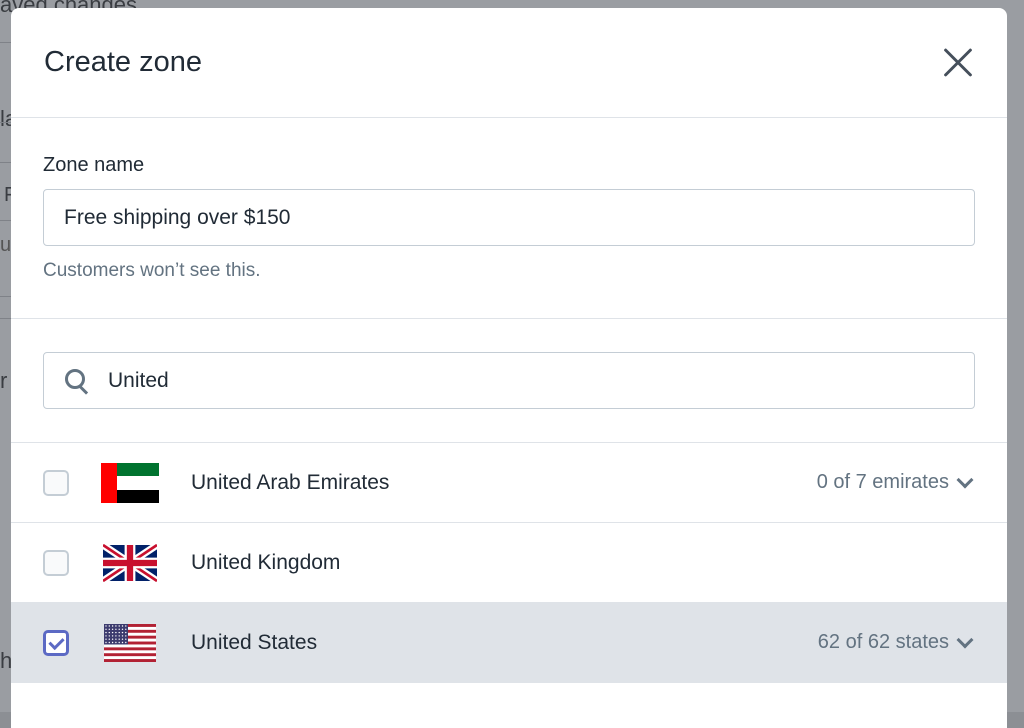 The image size is (1024, 728). Describe the element at coordinates (6, 245) in the screenshot. I see `background-fragment: u` at that location.